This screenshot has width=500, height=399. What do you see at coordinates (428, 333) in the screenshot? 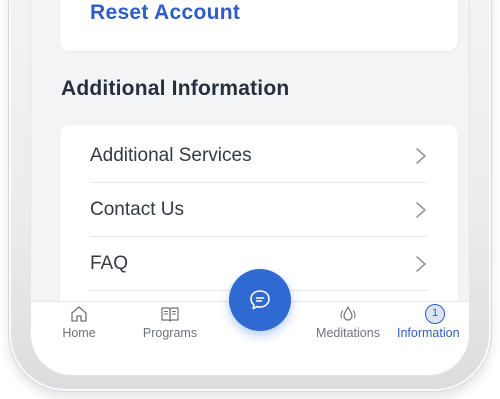
I see `nav-information-label: Information` at bounding box center [428, 333].